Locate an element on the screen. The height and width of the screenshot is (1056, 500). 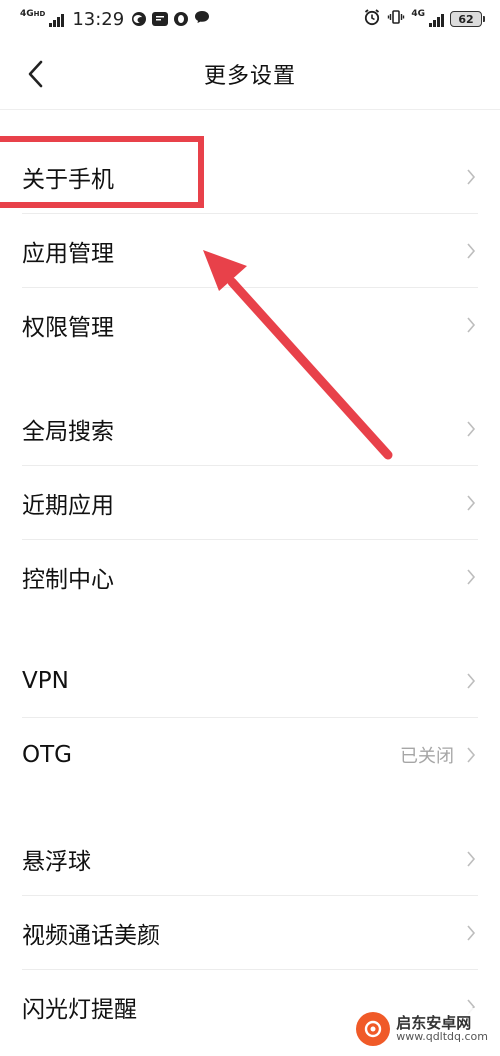
settings-item-label: 悬浮球 is located at coordinates (56, 862).